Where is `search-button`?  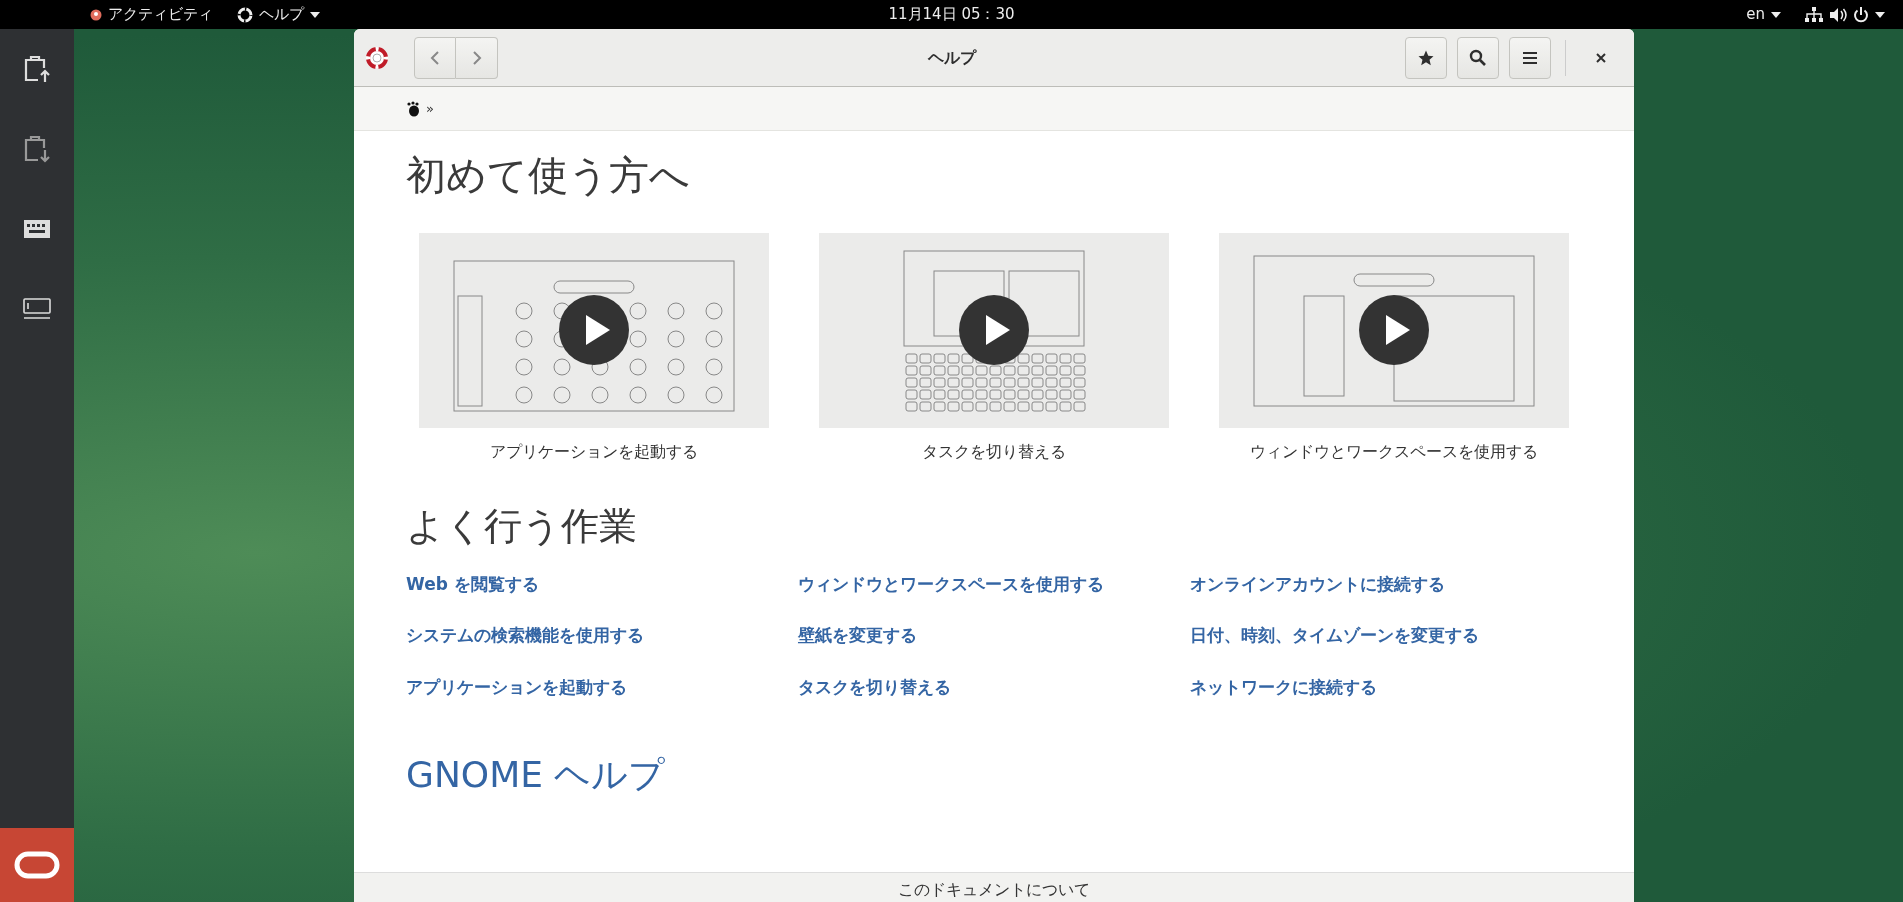
search-button is located at coordinates (1478, 57).